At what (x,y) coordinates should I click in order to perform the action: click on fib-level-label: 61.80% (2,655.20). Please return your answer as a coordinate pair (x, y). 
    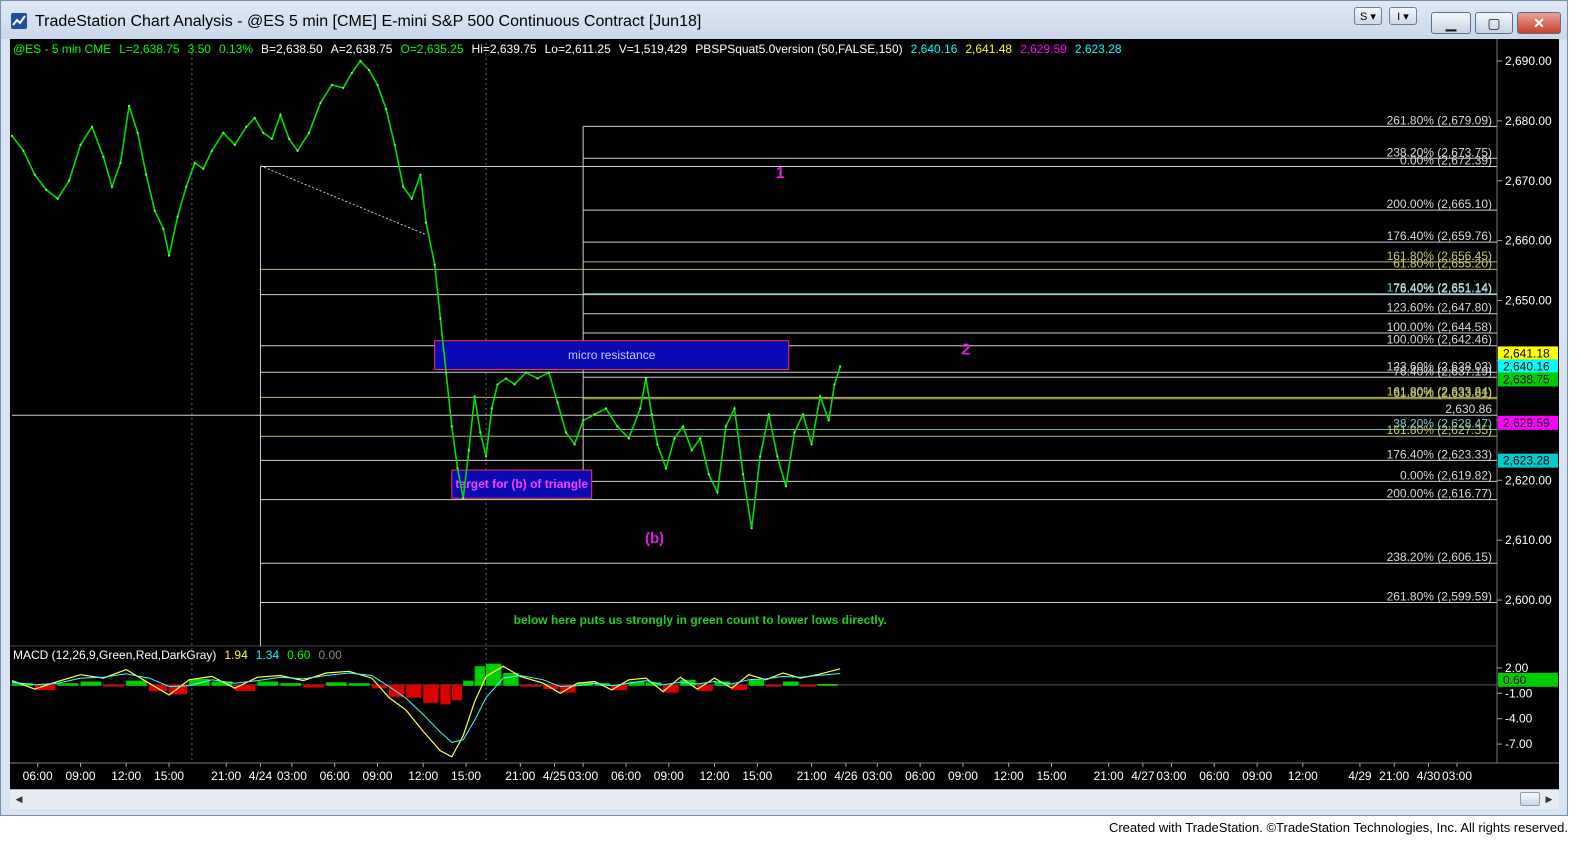
    Looking at the image, I should click on (1442, 263).